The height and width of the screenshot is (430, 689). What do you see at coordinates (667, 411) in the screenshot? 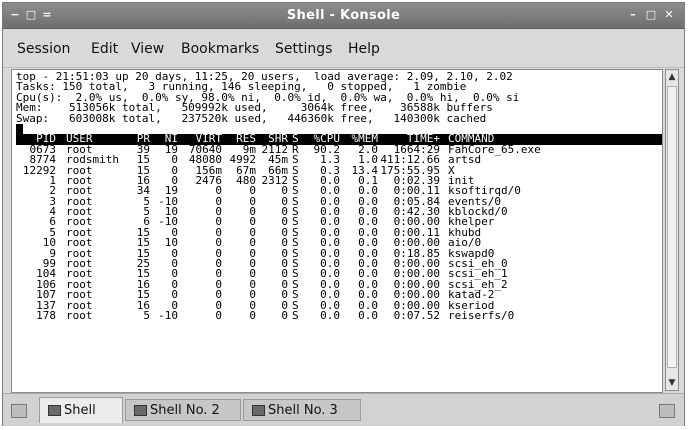
I see `close-tab-icon` at bounding box center [667, 411].